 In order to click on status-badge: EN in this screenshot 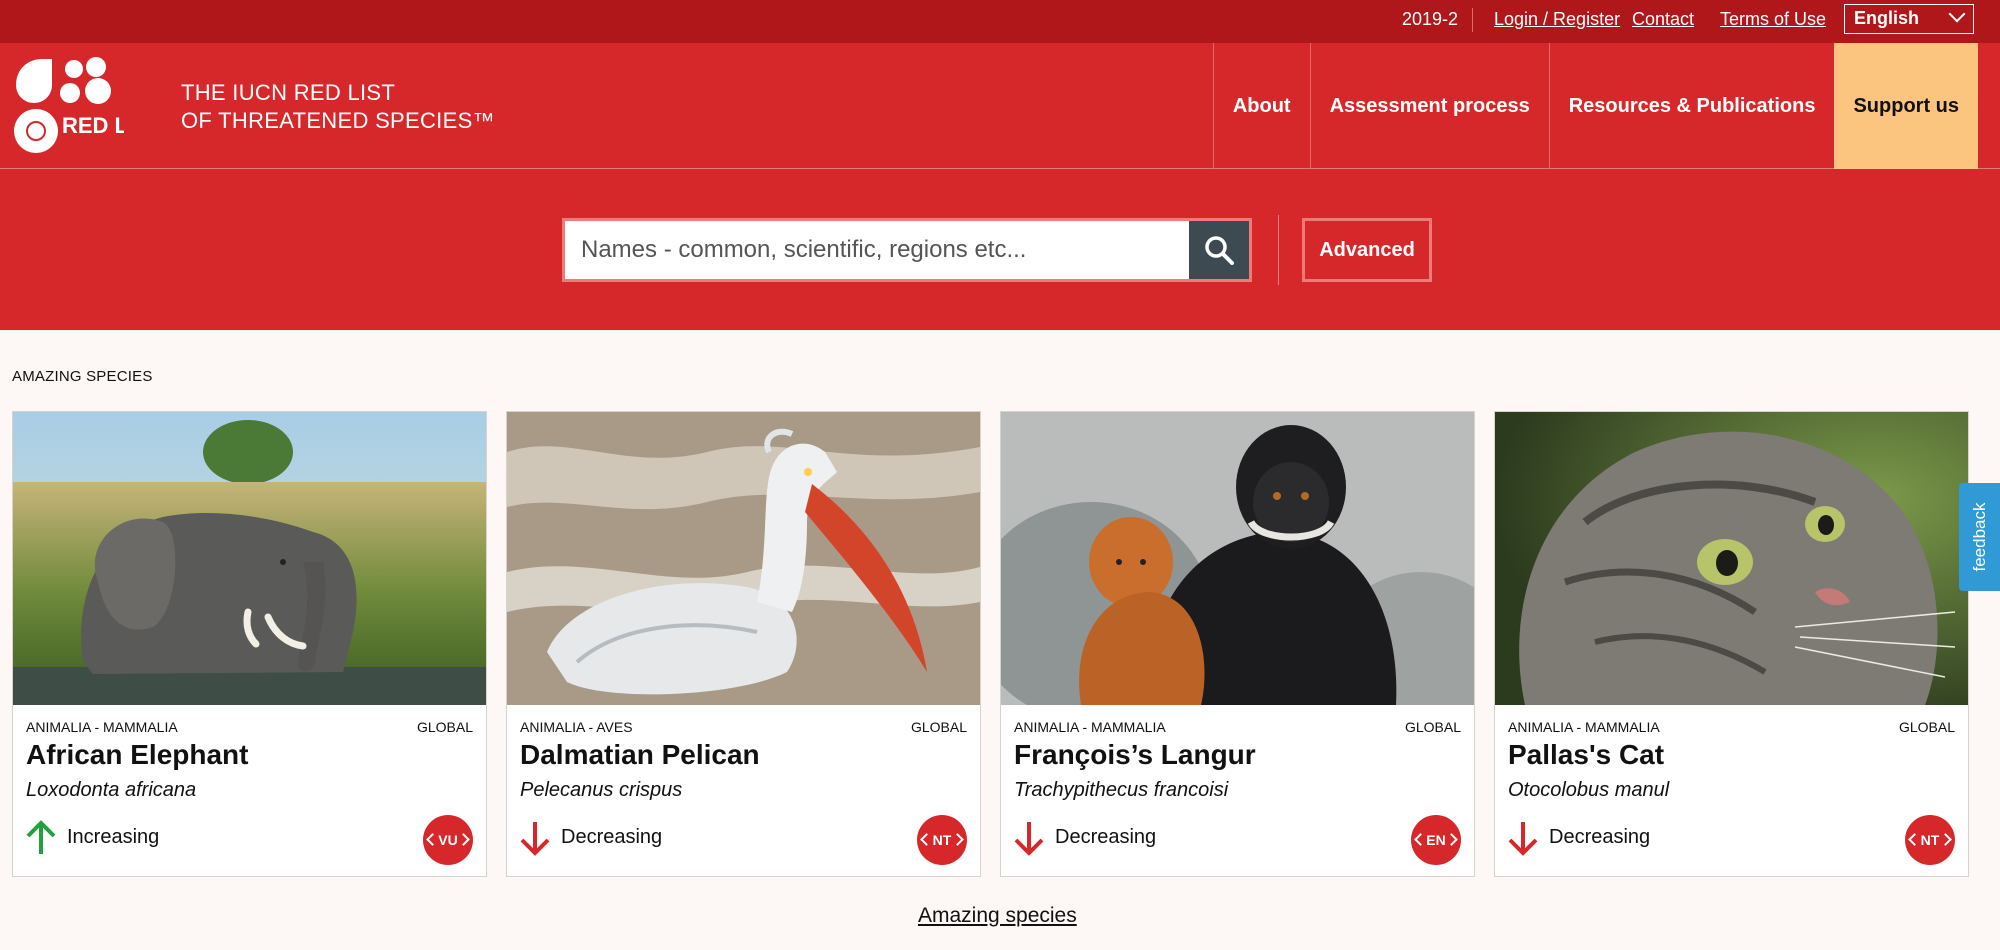, I will do `click(1436, 840)`.